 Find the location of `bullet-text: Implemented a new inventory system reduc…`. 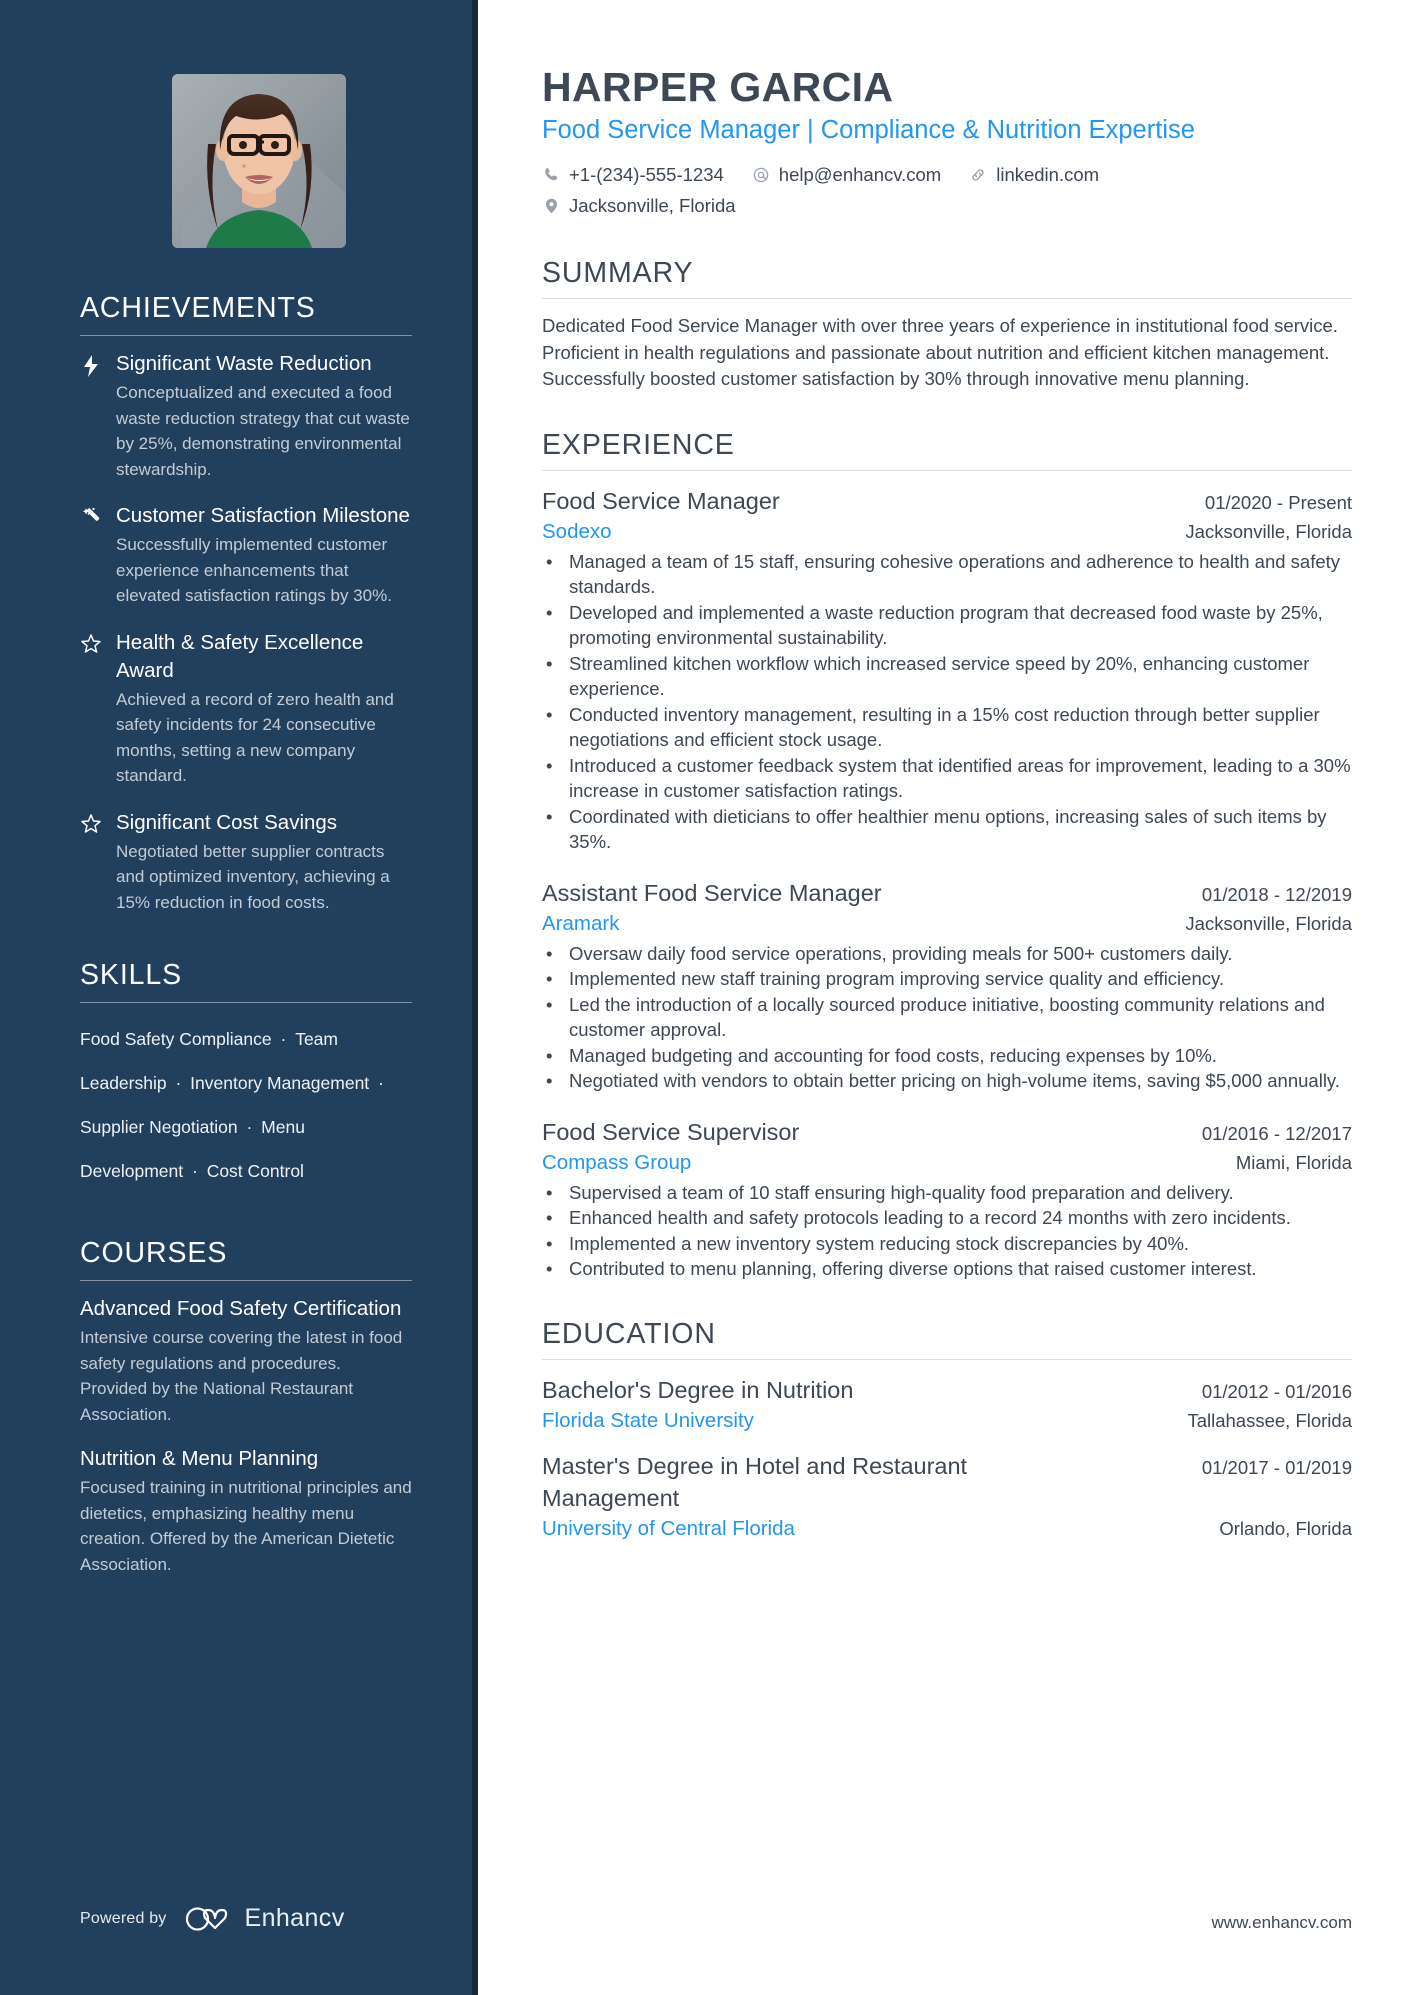

bullet-text: Implemented a new inventory system reduc… is located at coordinates (879, 1243).